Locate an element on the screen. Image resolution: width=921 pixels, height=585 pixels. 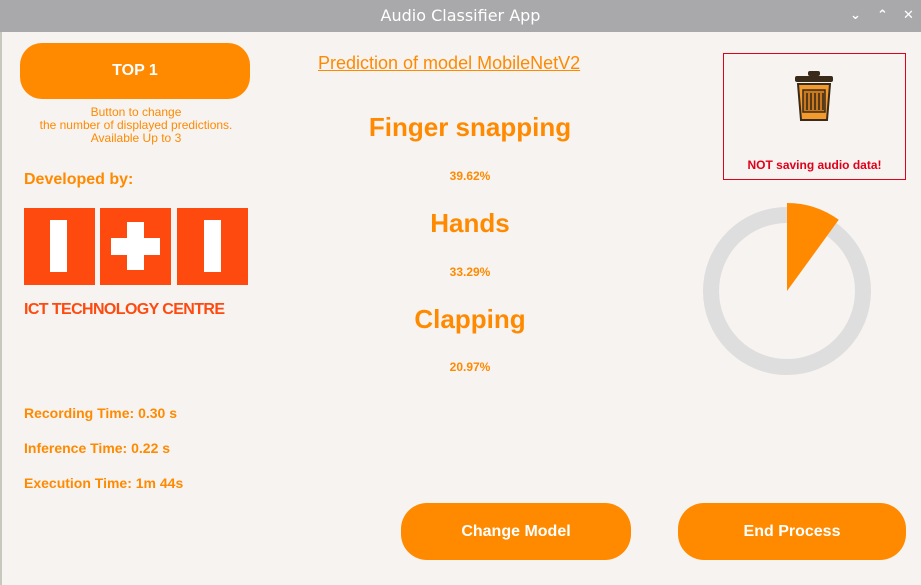
audio-saving-toggle: NOT saving audio data! is located at coordinates (814, 116).